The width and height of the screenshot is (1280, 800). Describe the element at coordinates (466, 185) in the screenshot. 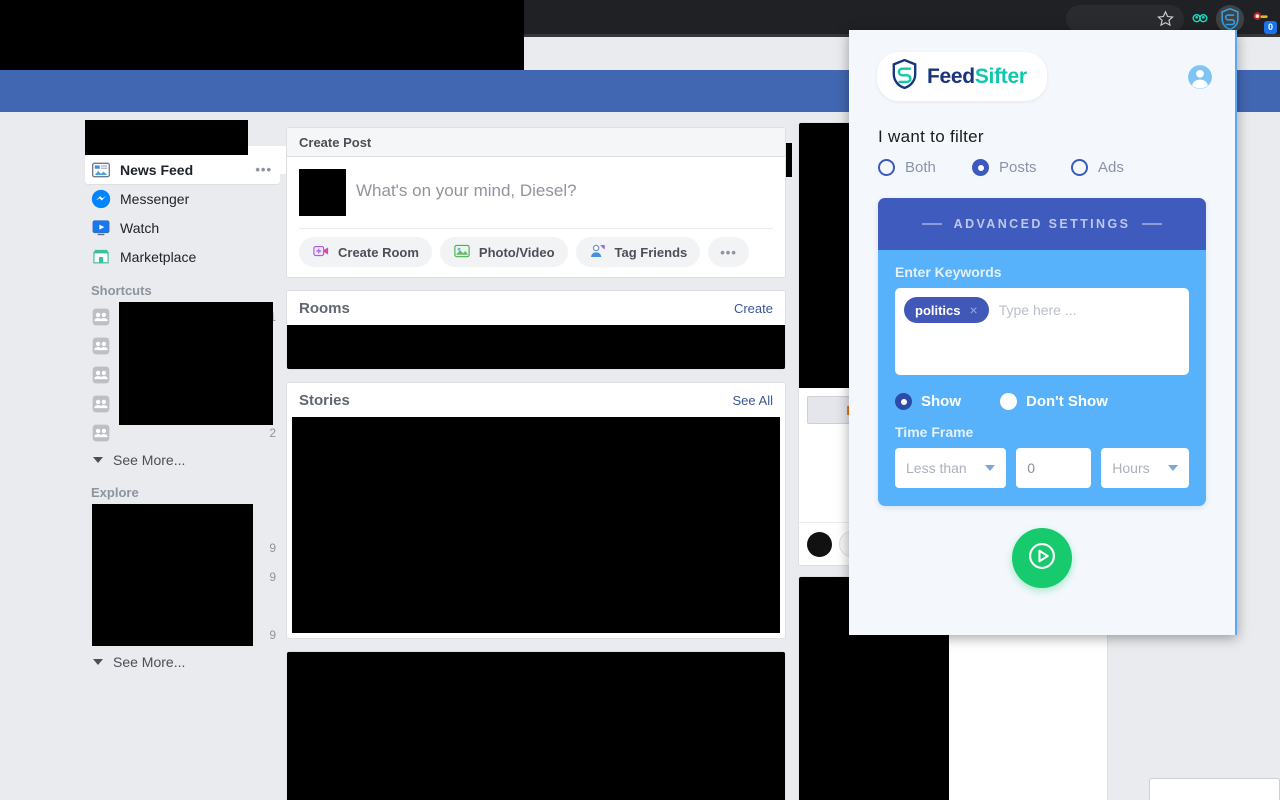

I see `composer-input: What's on your mind, Diesel?` at that location.